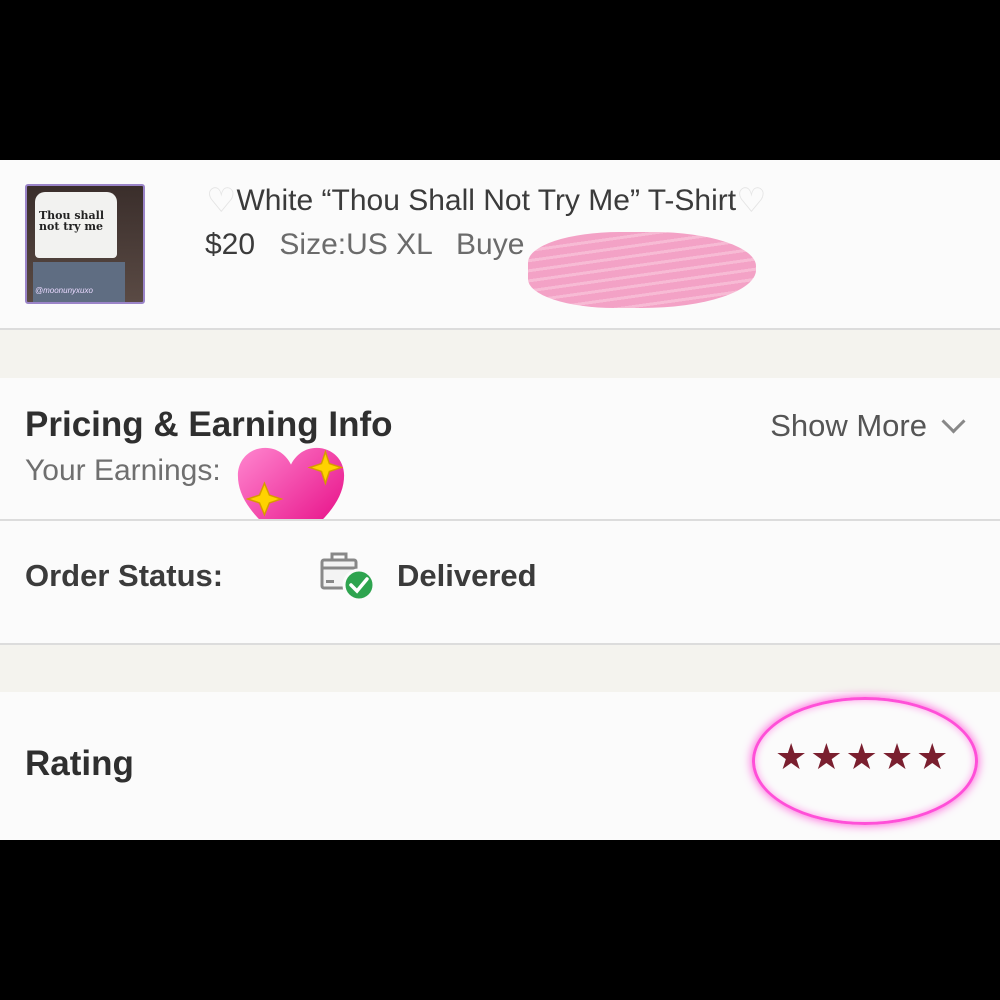  I want to click on buyer-label: Buye, so click(490, 244).